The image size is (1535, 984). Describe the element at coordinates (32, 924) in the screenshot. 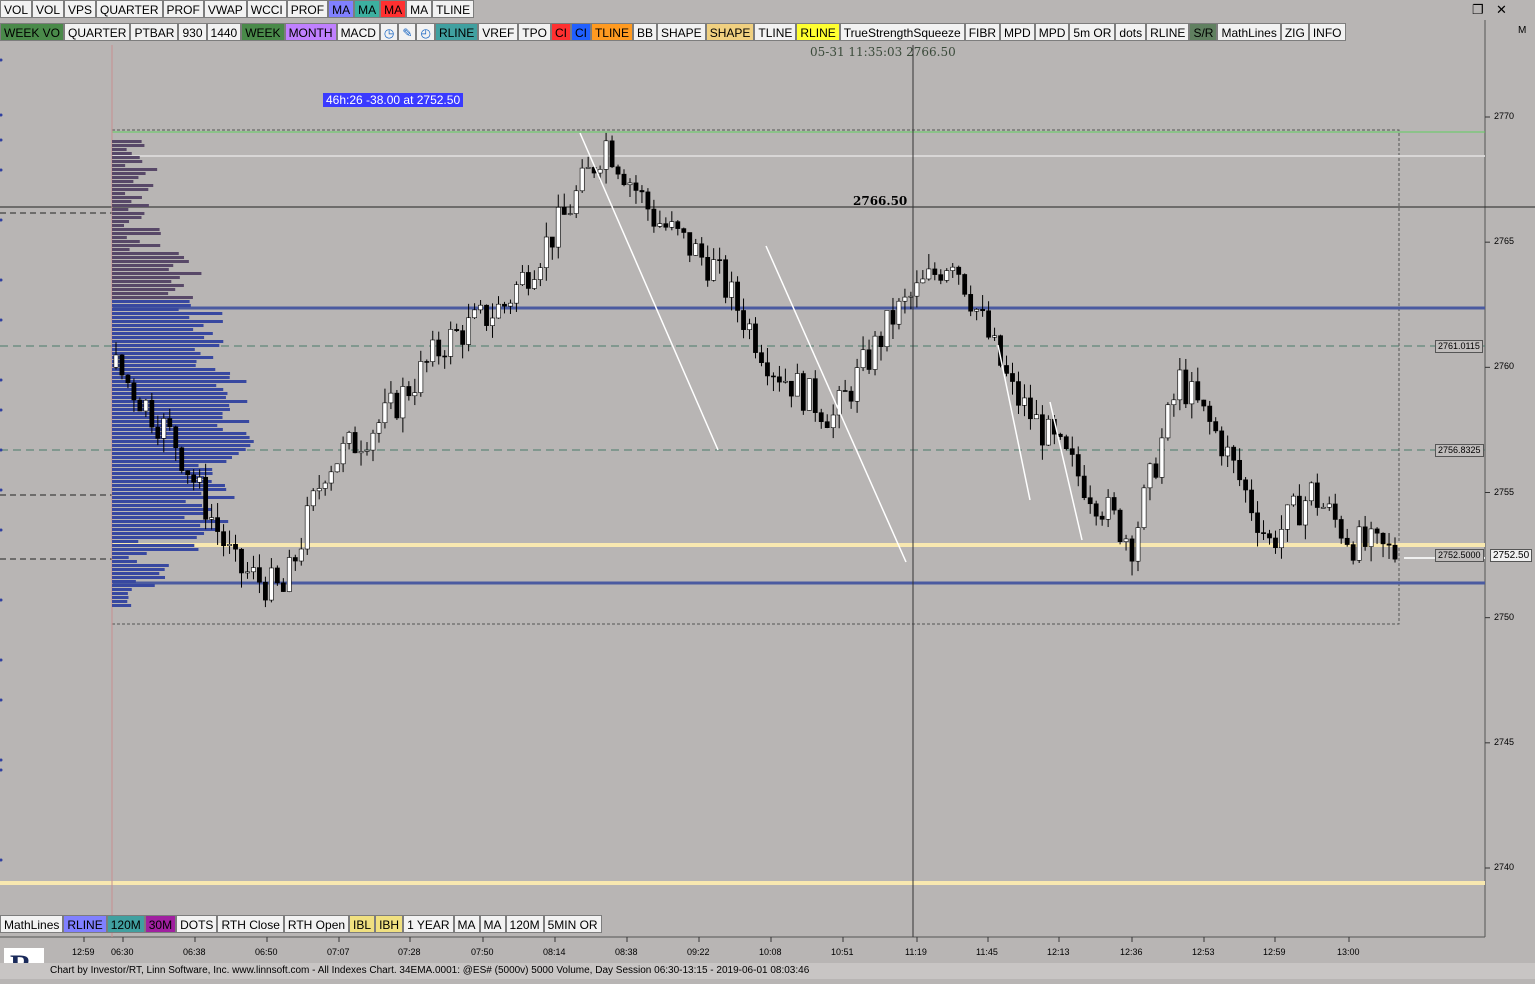

I see `bottom-mathlines-button: MathLines` at that location.